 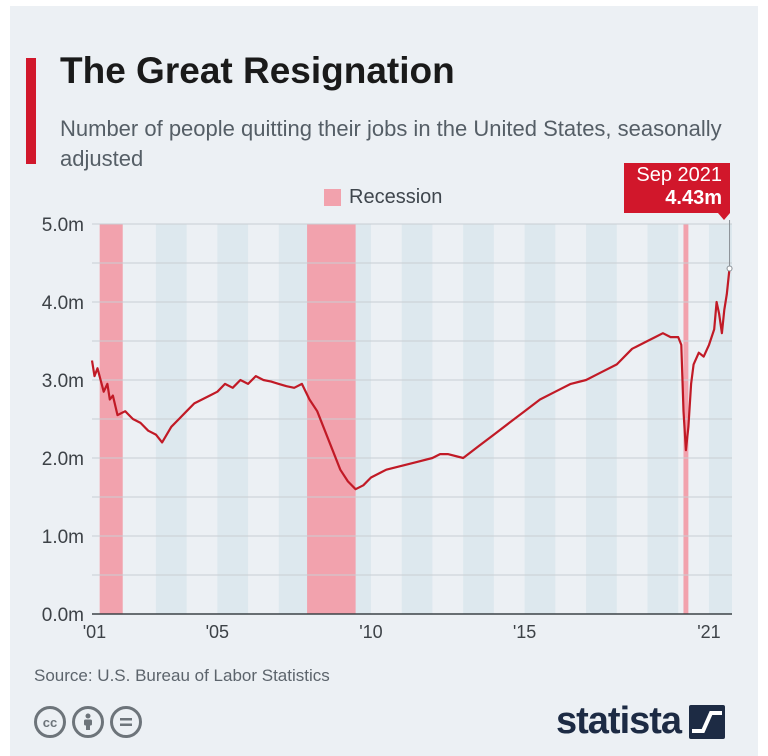 I want to click on y-tick-label: 2.0m, so click(x=63, y=459).